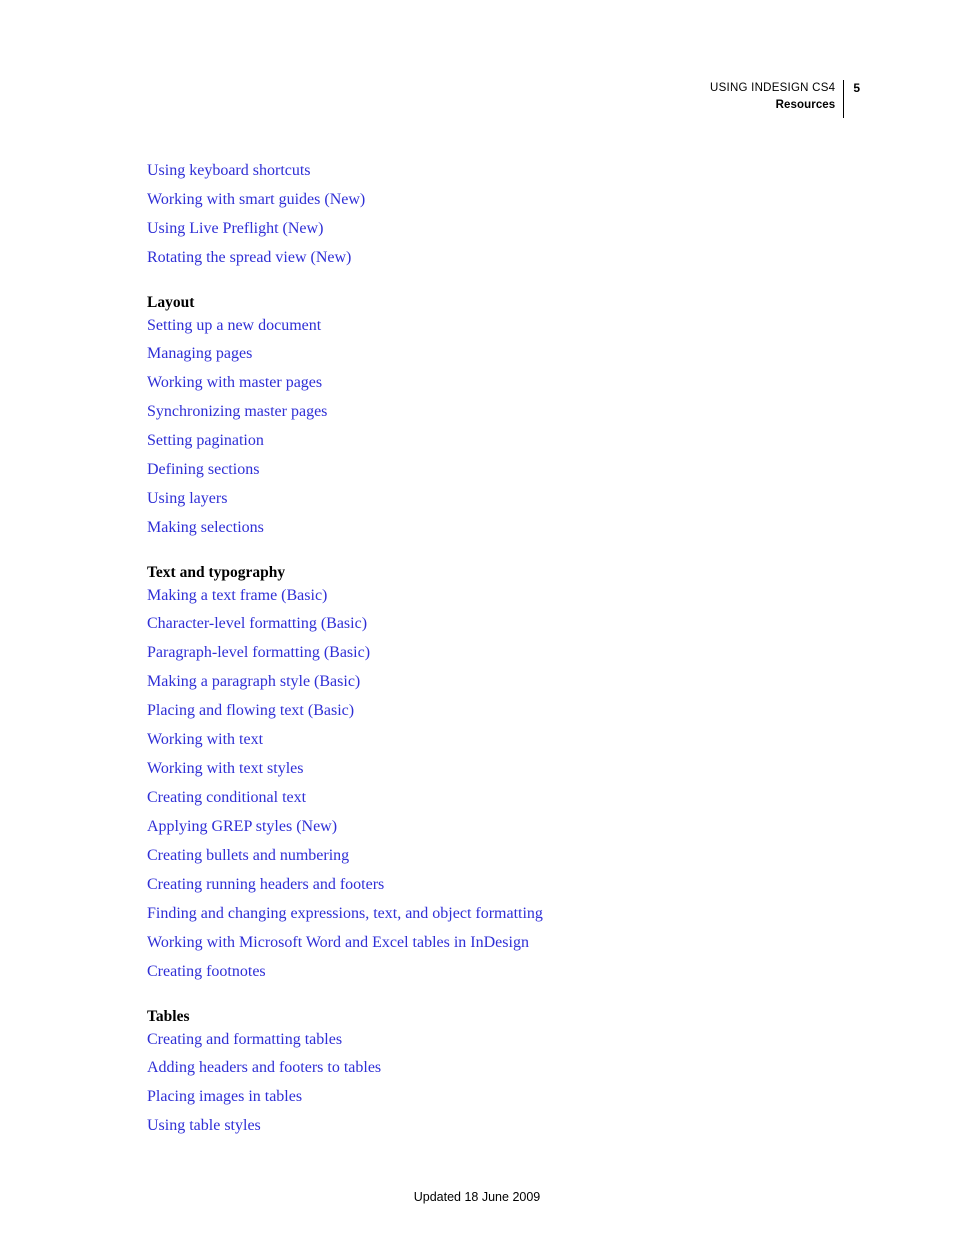 Image resolution: width=954 pixels, height=1235 pixels. What do you see at coordinates (497, 623) in the screenshot?
I see `toc-link: Character-level formatting (Basic)` at bounding box center [497, 623].